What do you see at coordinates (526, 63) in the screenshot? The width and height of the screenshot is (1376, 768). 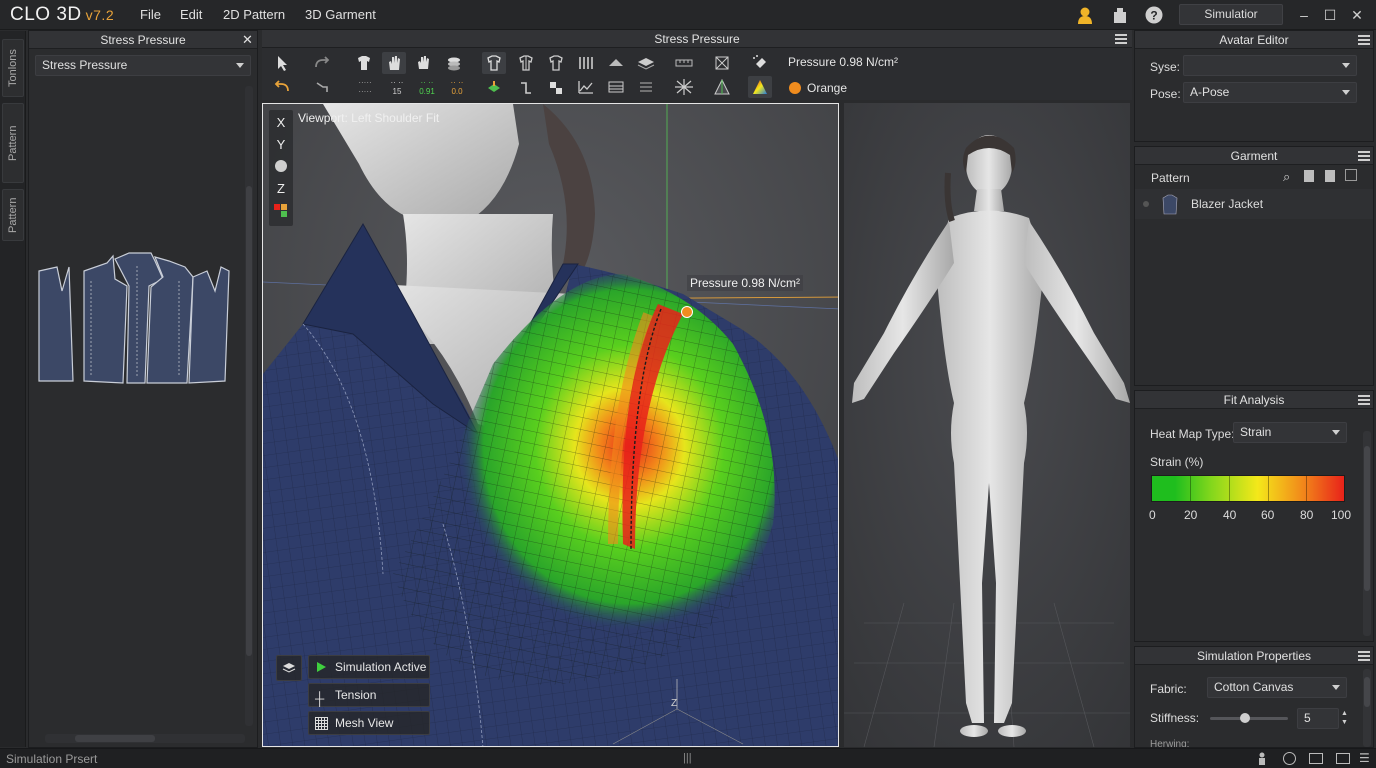 I see `garment-front-icon` at bounding box center [526, 63].